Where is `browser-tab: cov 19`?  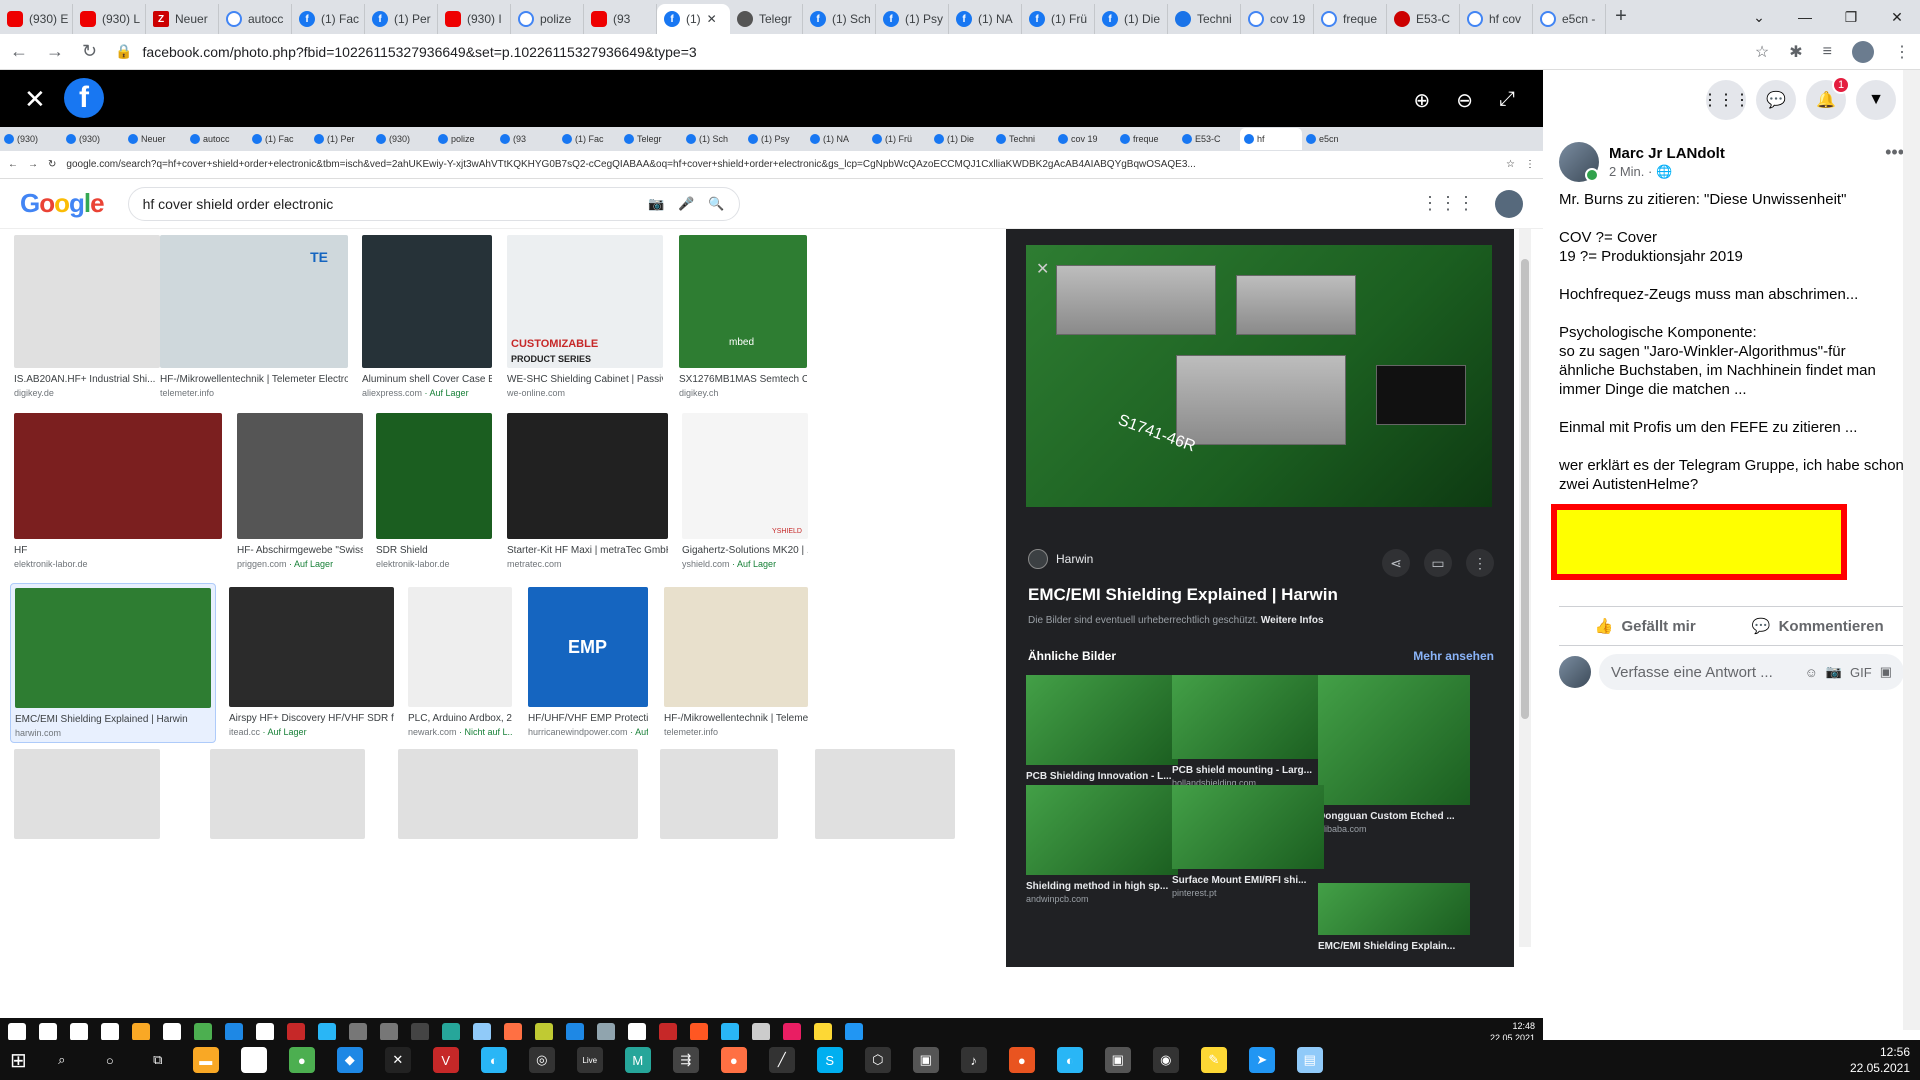
browser-tab: cov 19 is located at coordinates (1277, 19).